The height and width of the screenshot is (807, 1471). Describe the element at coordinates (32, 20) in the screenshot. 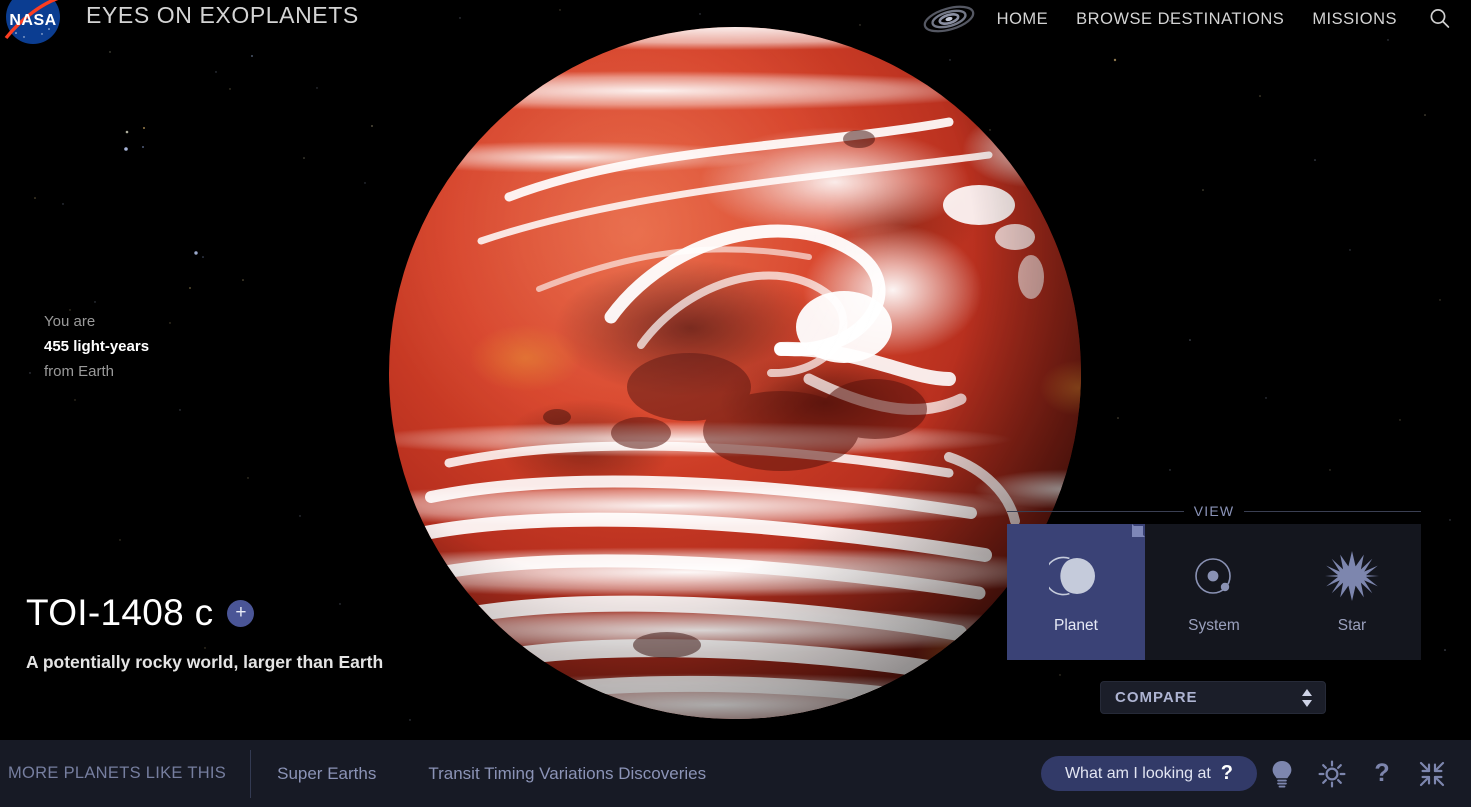

I see `svg-text: NASA` at that location.